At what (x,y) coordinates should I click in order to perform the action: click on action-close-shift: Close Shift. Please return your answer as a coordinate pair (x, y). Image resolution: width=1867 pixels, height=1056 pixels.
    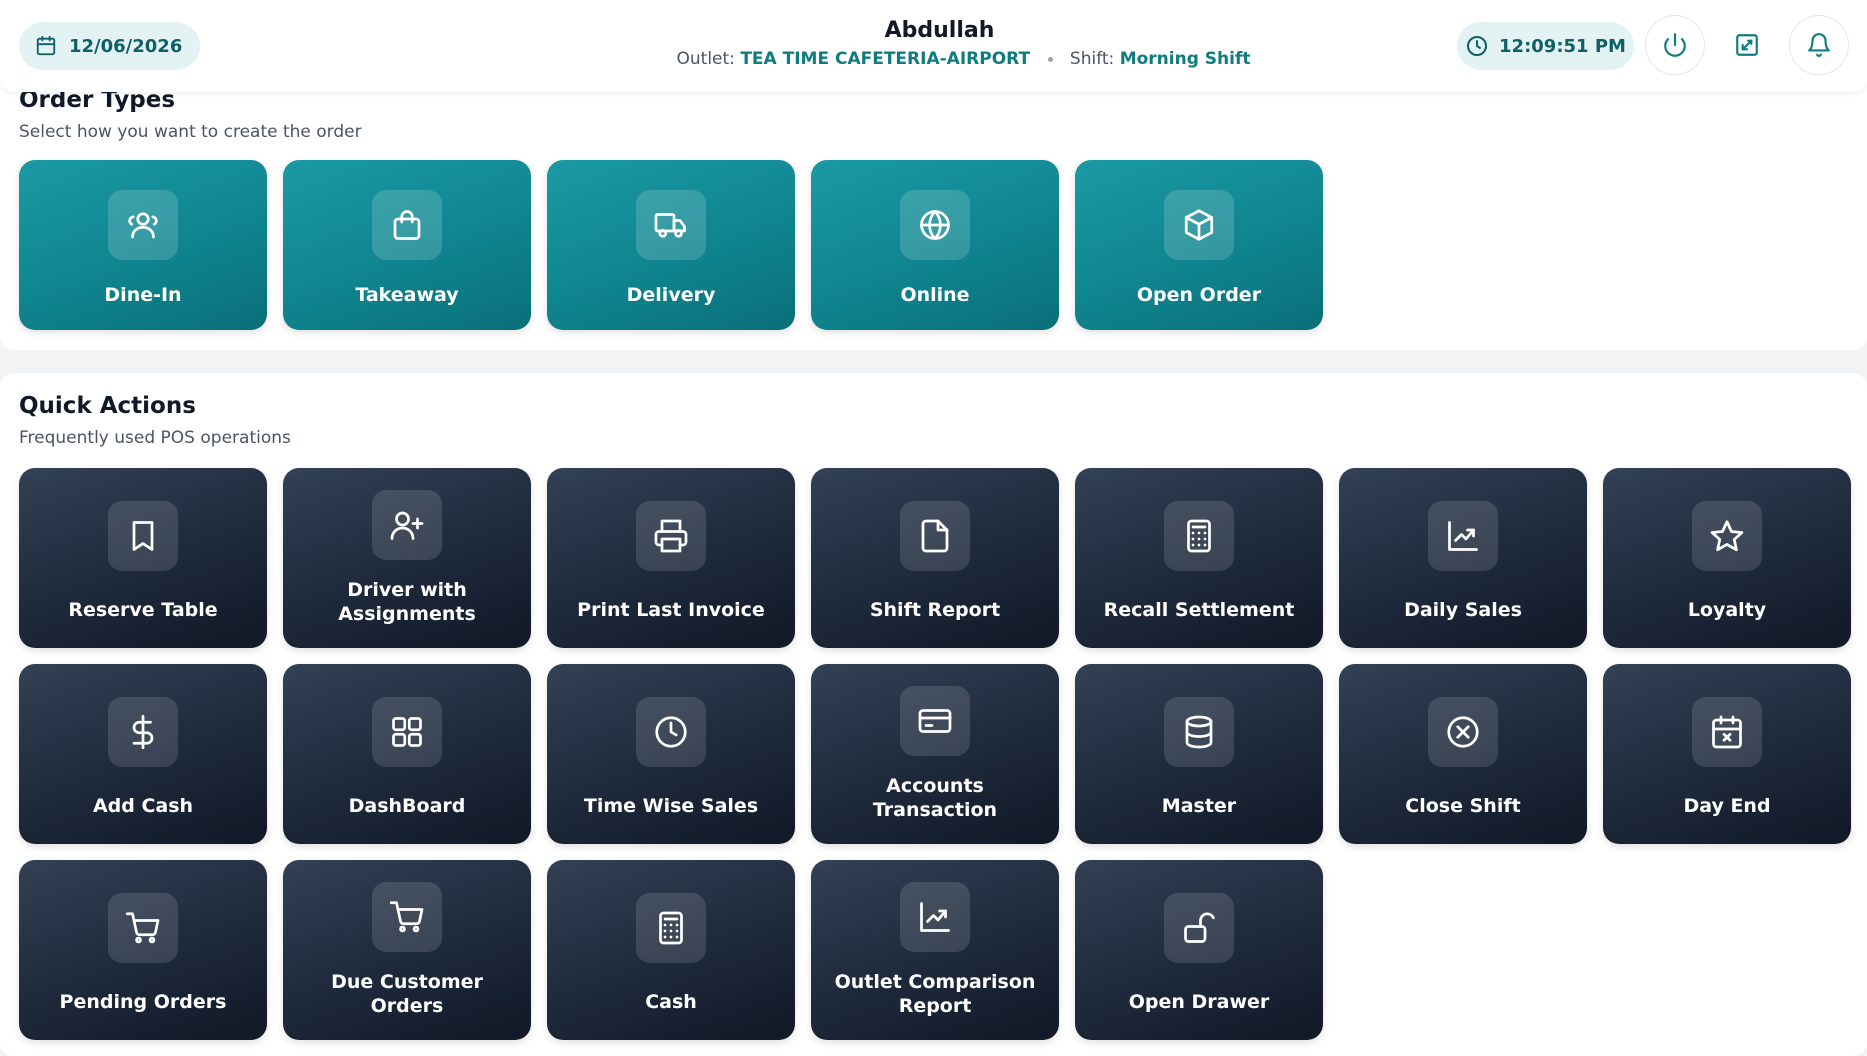
    Looking at the image, I should click on (1463, 754).